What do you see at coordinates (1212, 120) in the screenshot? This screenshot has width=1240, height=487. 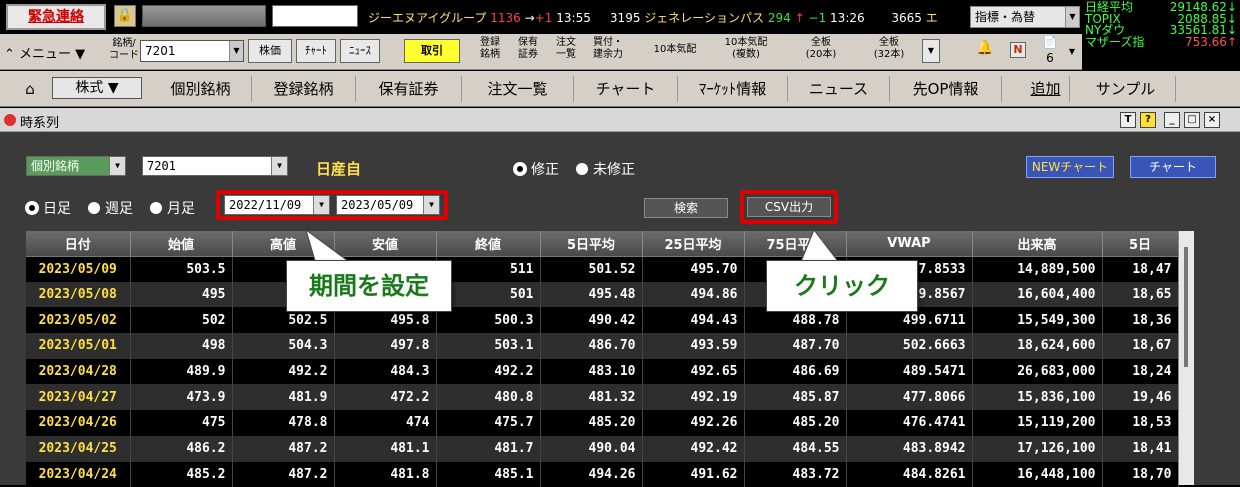 I see `close-button: ×` at bounding box center [1212, 120].